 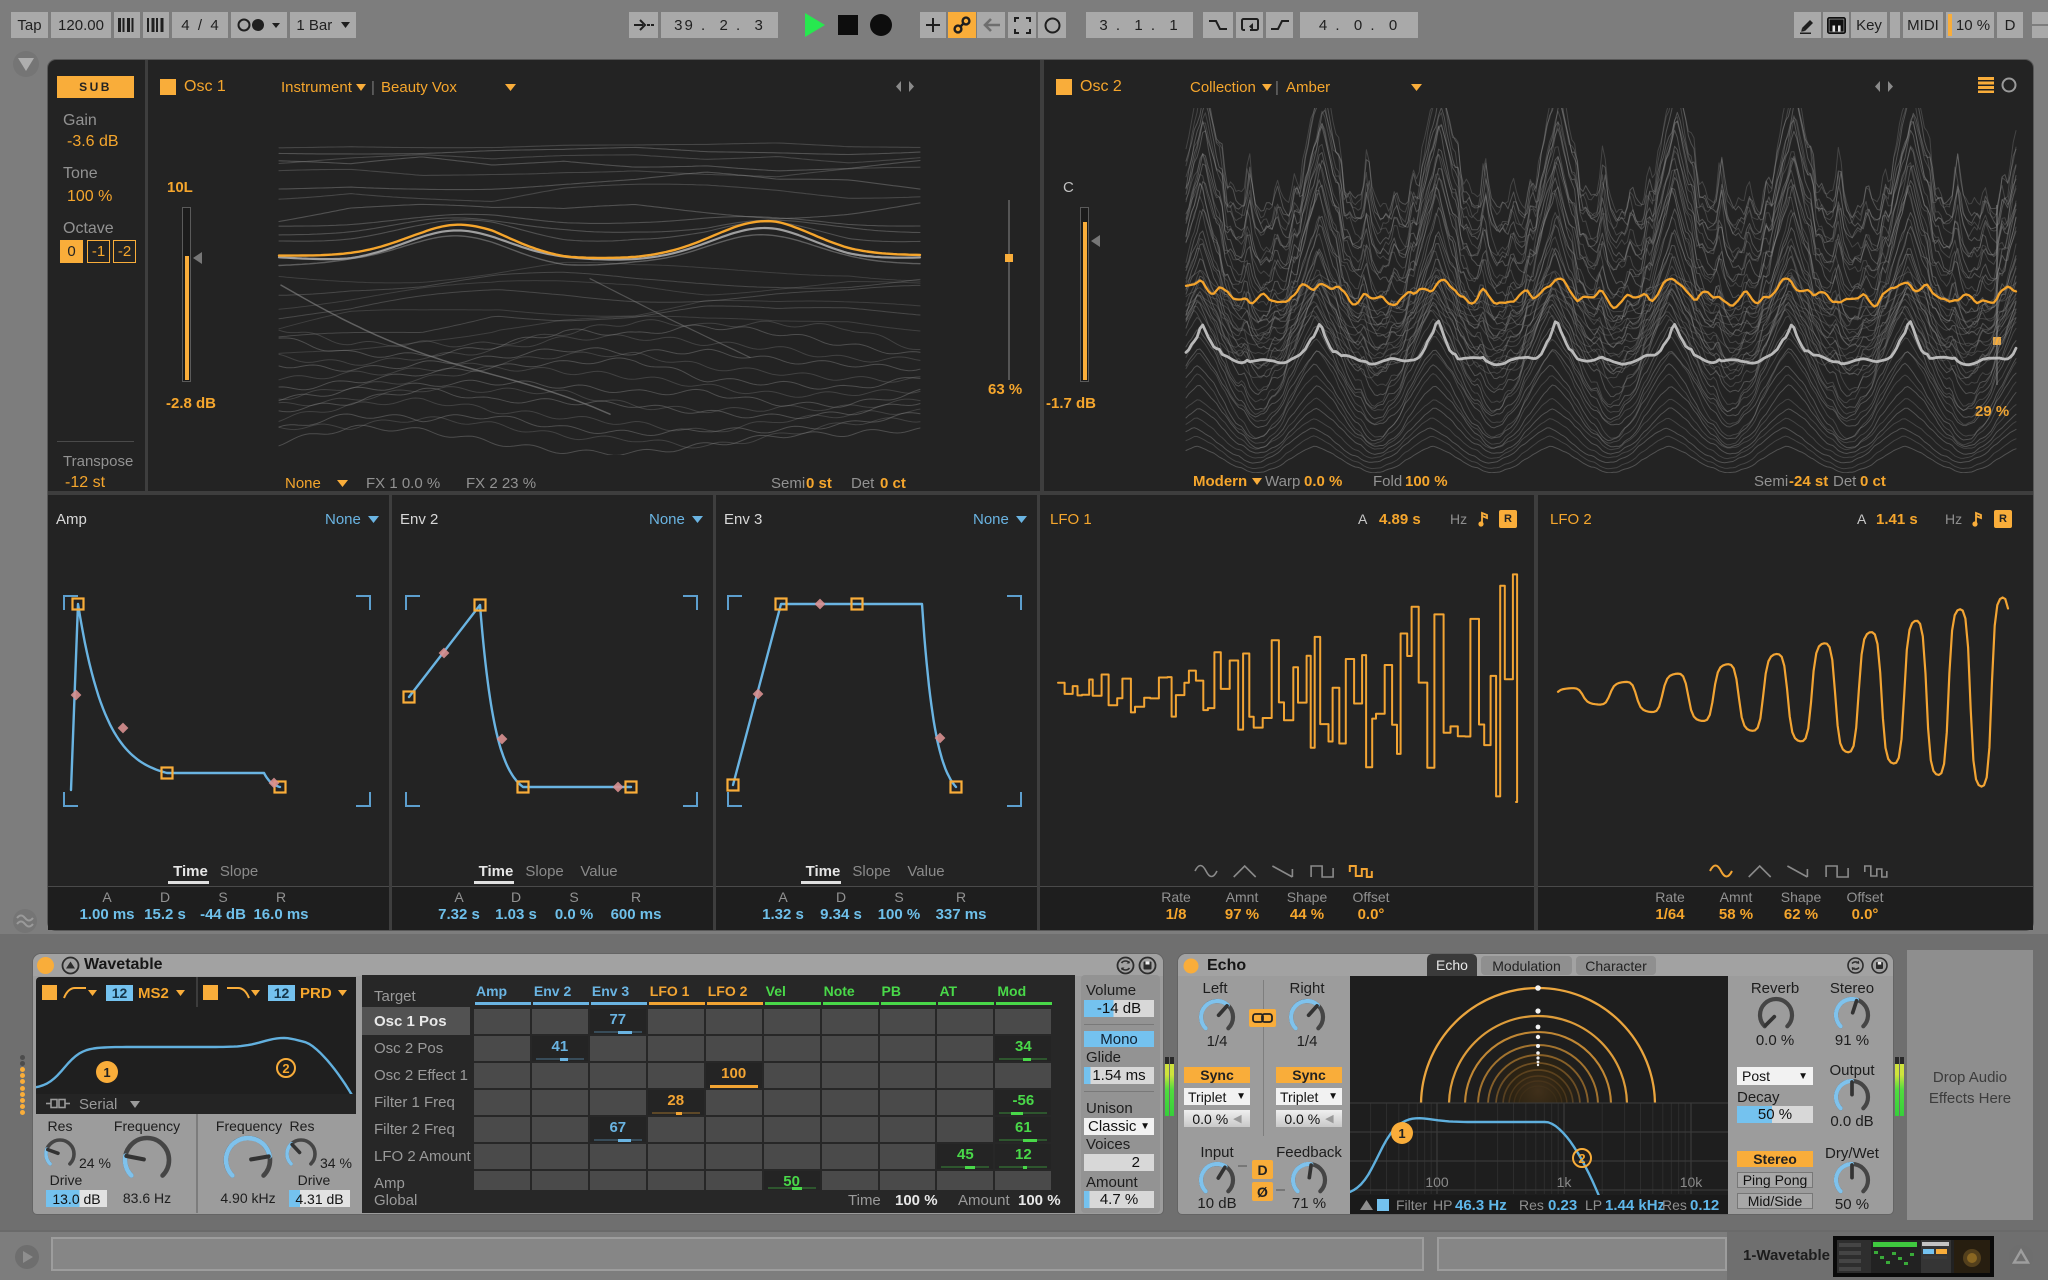 I want to click on svg-text: 10k, so click(x=1692, y=1182).